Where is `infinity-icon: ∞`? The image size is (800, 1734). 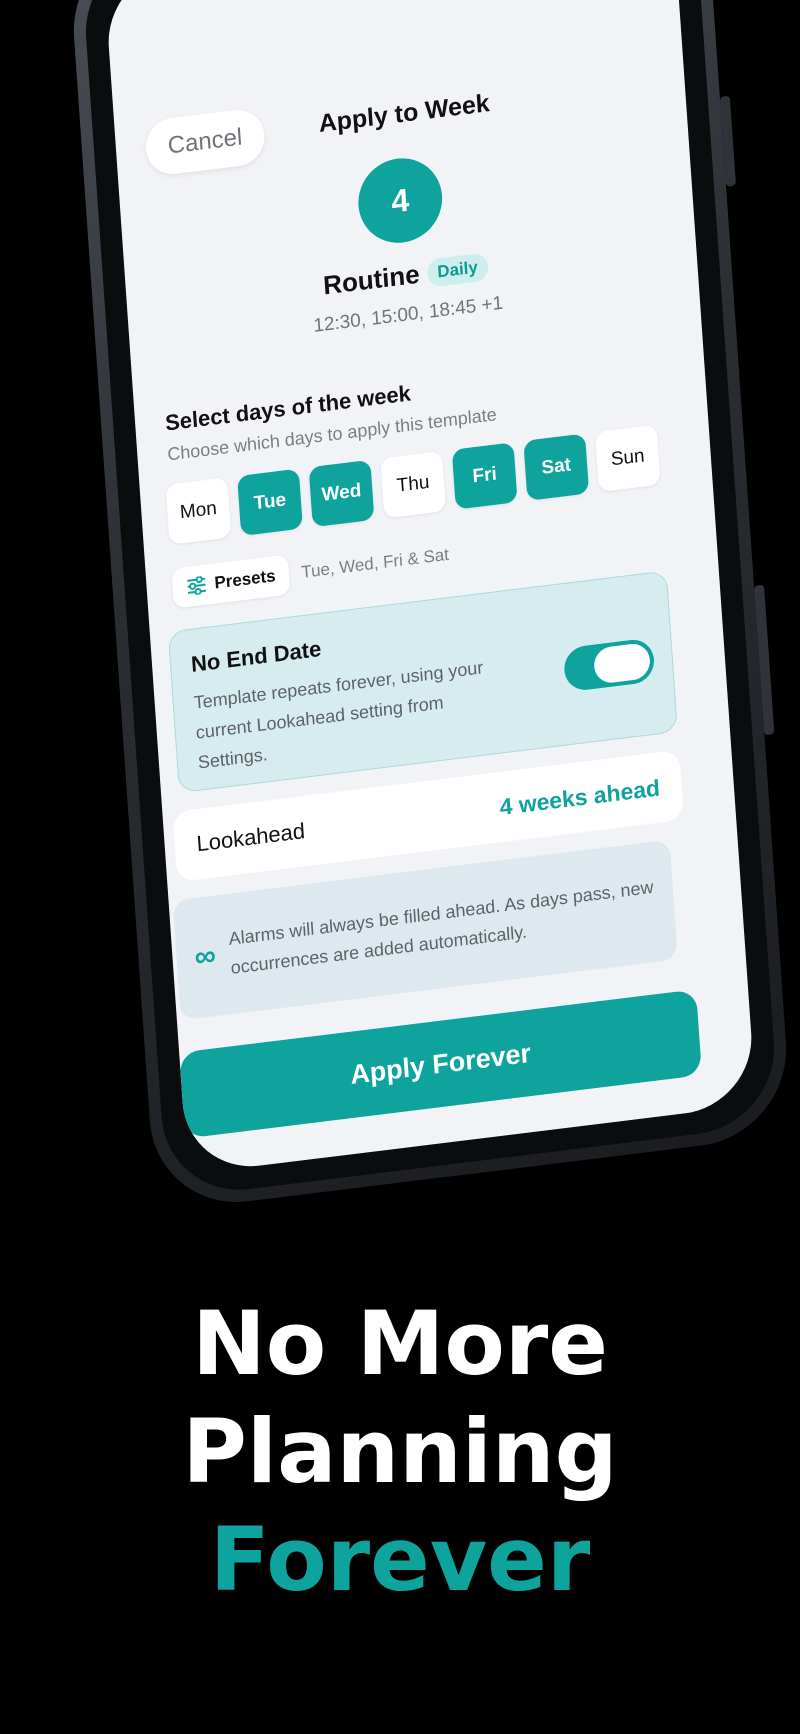 infinity-icon: ∞ is located at coordinates (205, 956).